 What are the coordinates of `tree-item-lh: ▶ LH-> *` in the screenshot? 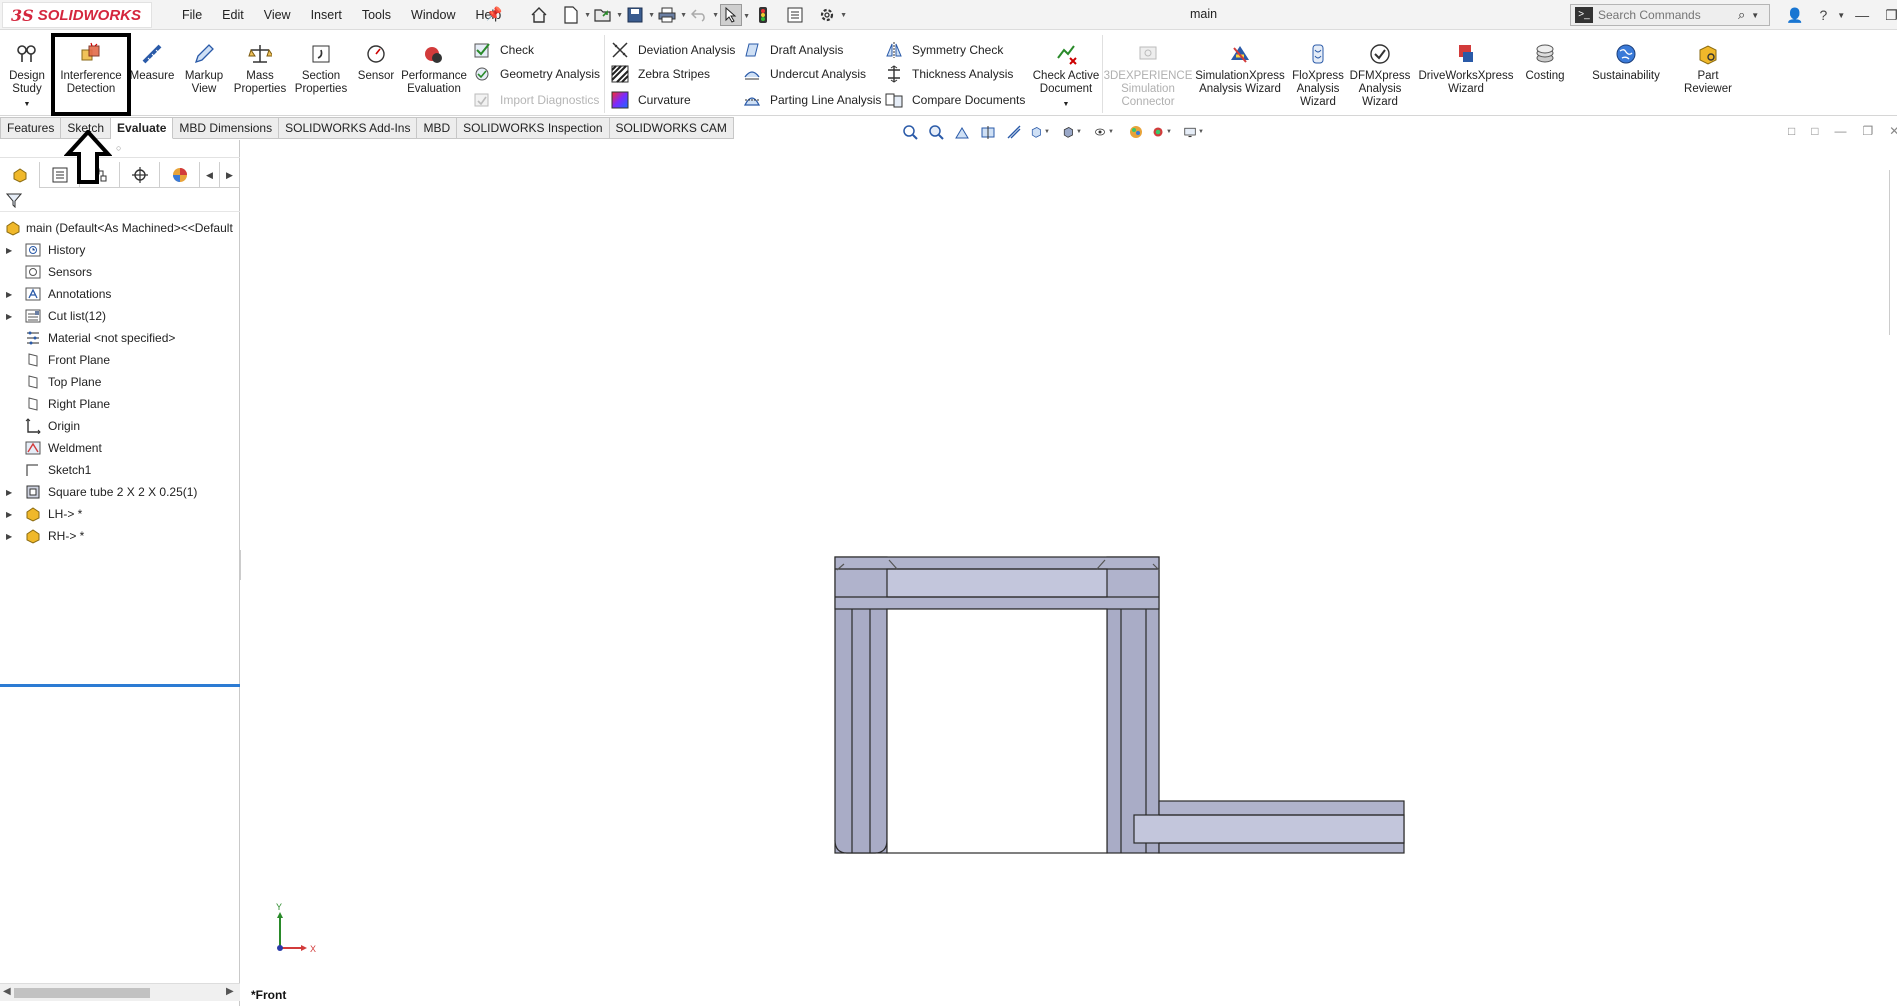 It's located at (120, 514).